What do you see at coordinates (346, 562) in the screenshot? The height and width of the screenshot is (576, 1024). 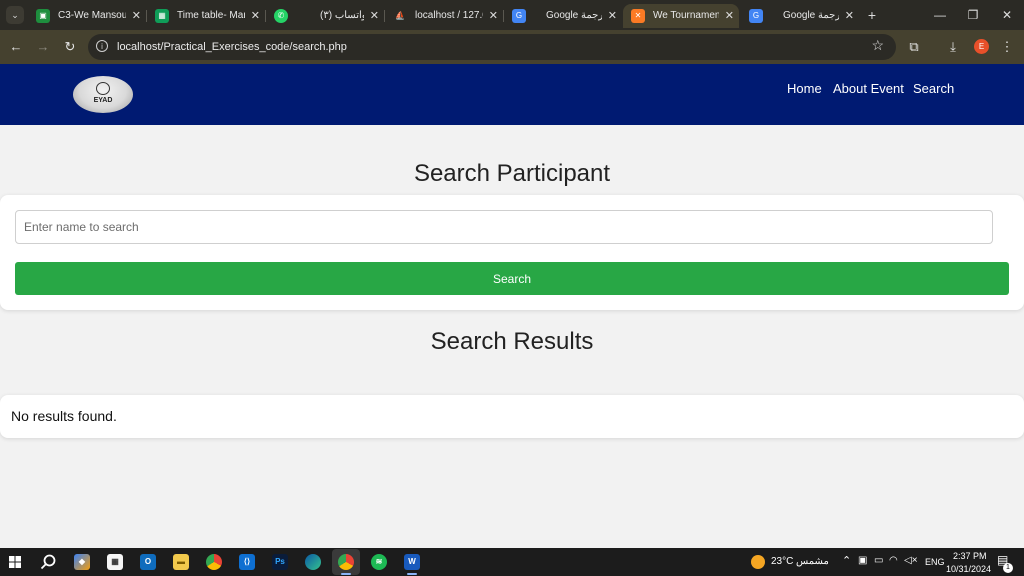 I see `chrome-active-icon` at bounding box center [346, 562].